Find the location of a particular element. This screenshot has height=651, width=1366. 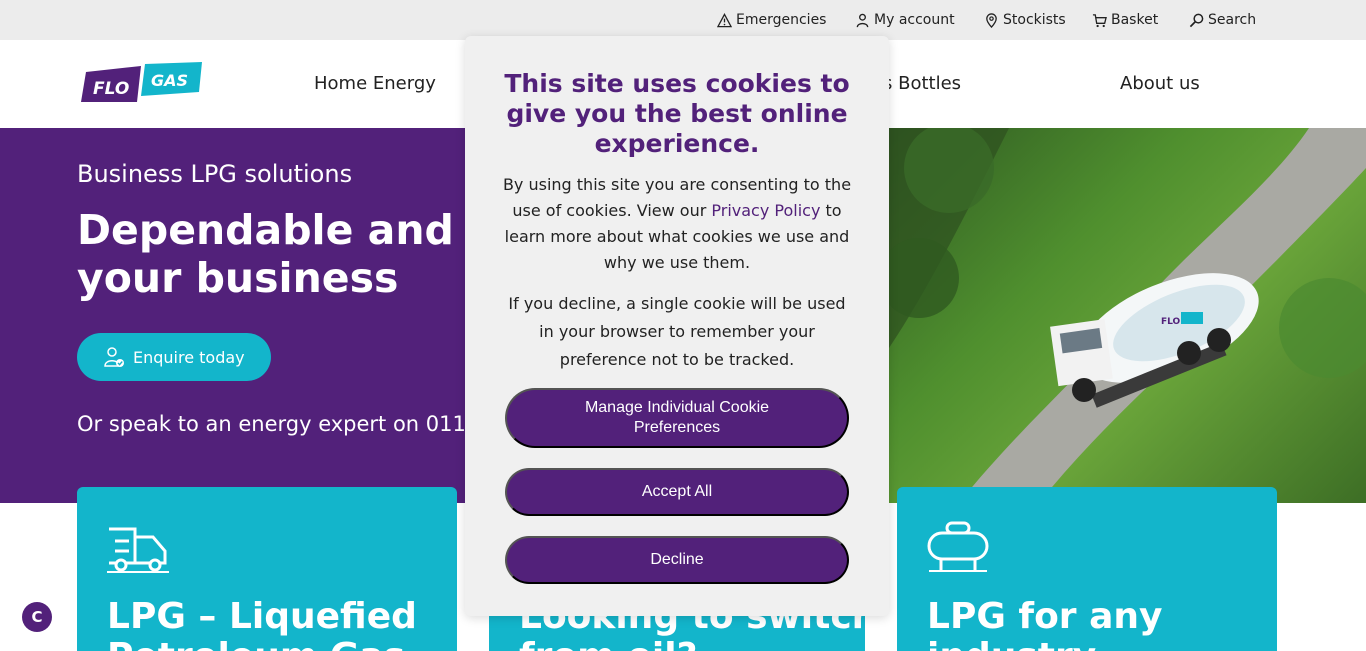

cookie-settings-widget: C is located at coordinates (37, 617).